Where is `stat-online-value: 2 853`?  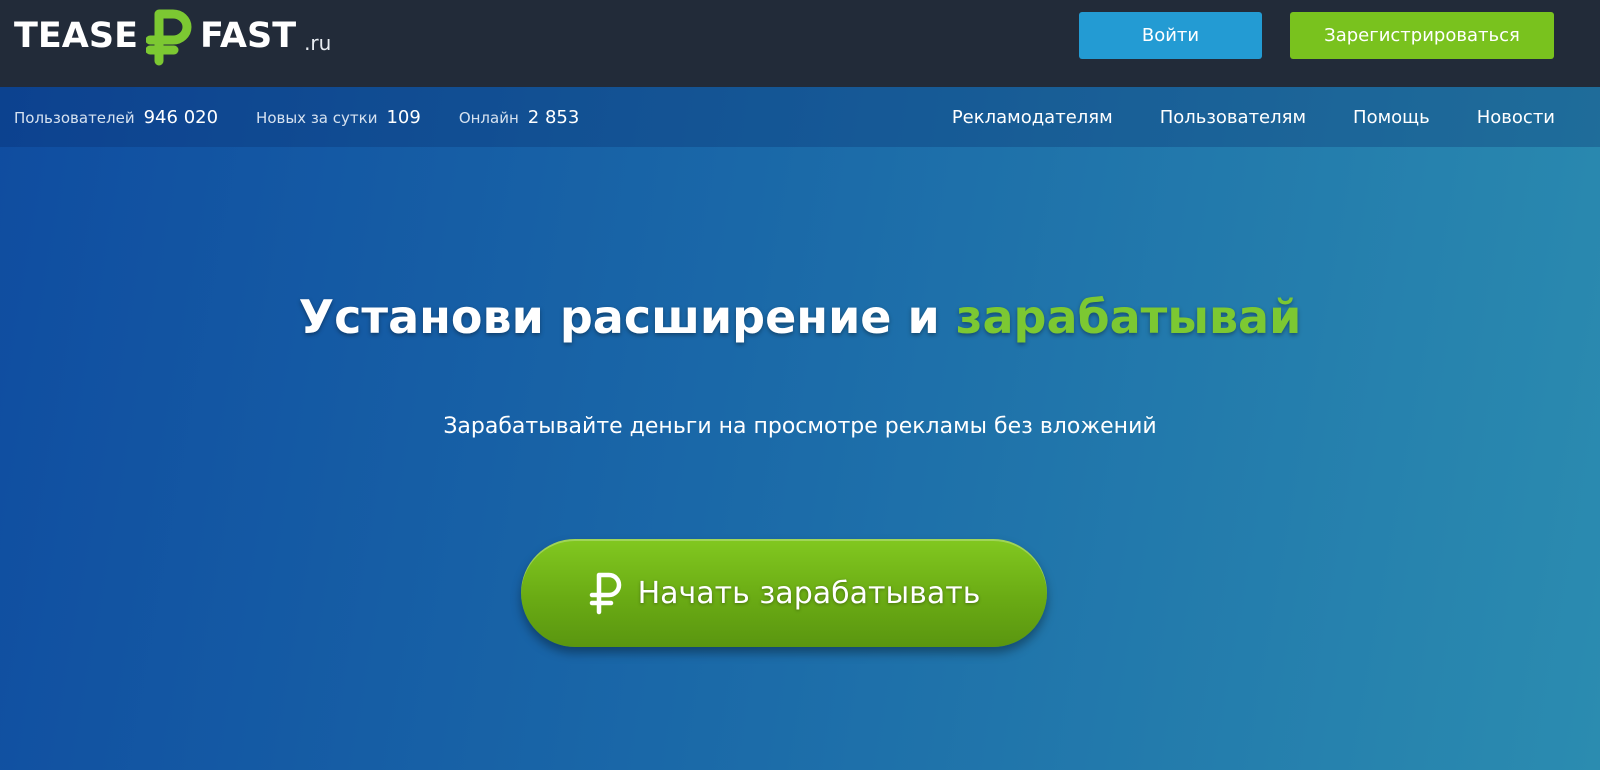
stat-online-value: 2 853 is located at coordinates (553, 117).